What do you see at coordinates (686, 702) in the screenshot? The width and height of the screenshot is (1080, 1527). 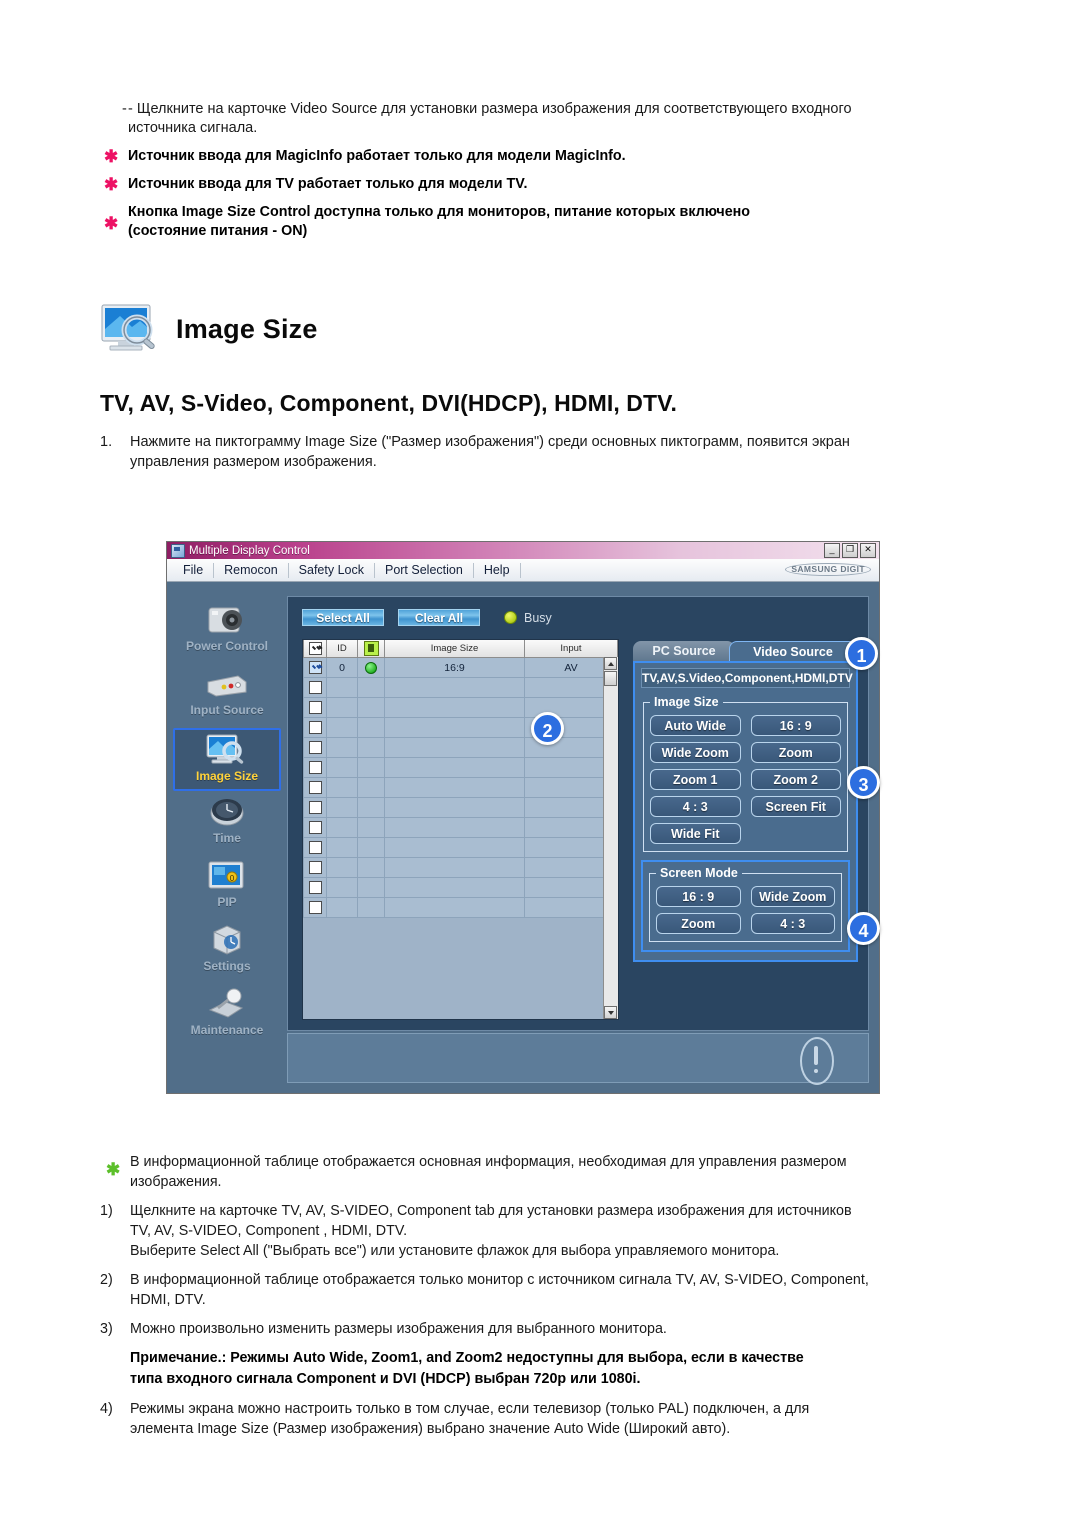 I see `image-size-group-legend: Image Size` at bounding box center [686, 702].